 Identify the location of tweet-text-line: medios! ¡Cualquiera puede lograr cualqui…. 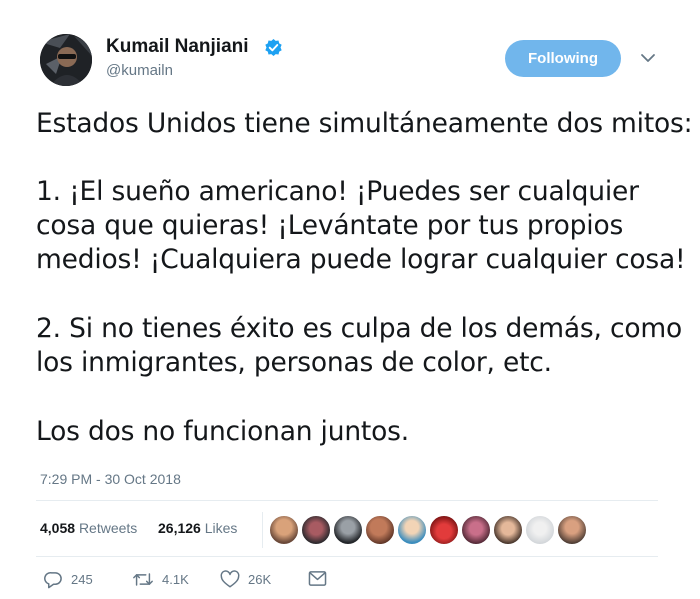
(361, 259).